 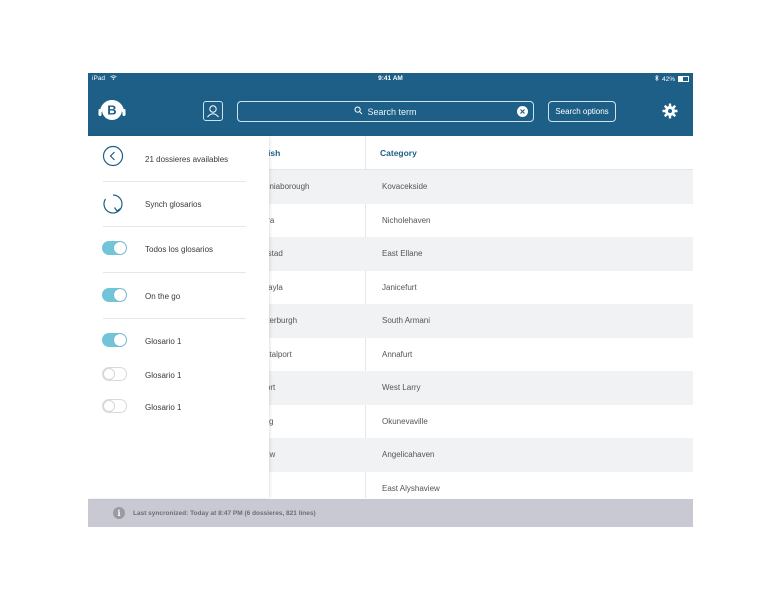 I want to click on table-cell: East Alyshaview, so click(x=411, y=488).